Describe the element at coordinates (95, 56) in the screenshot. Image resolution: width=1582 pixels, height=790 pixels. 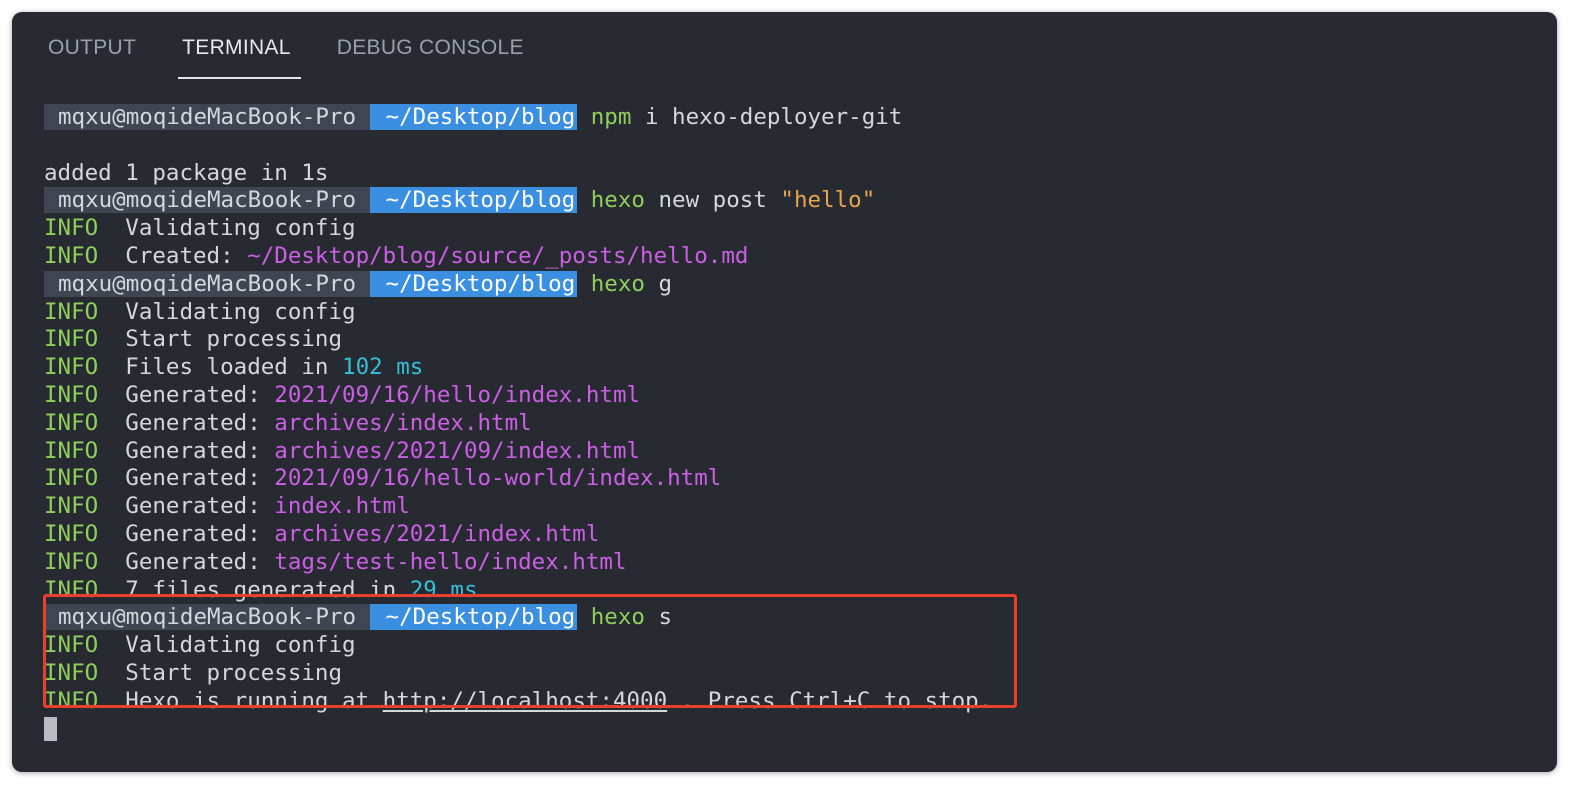
I see `tab-output: OUTPUT` at that location.